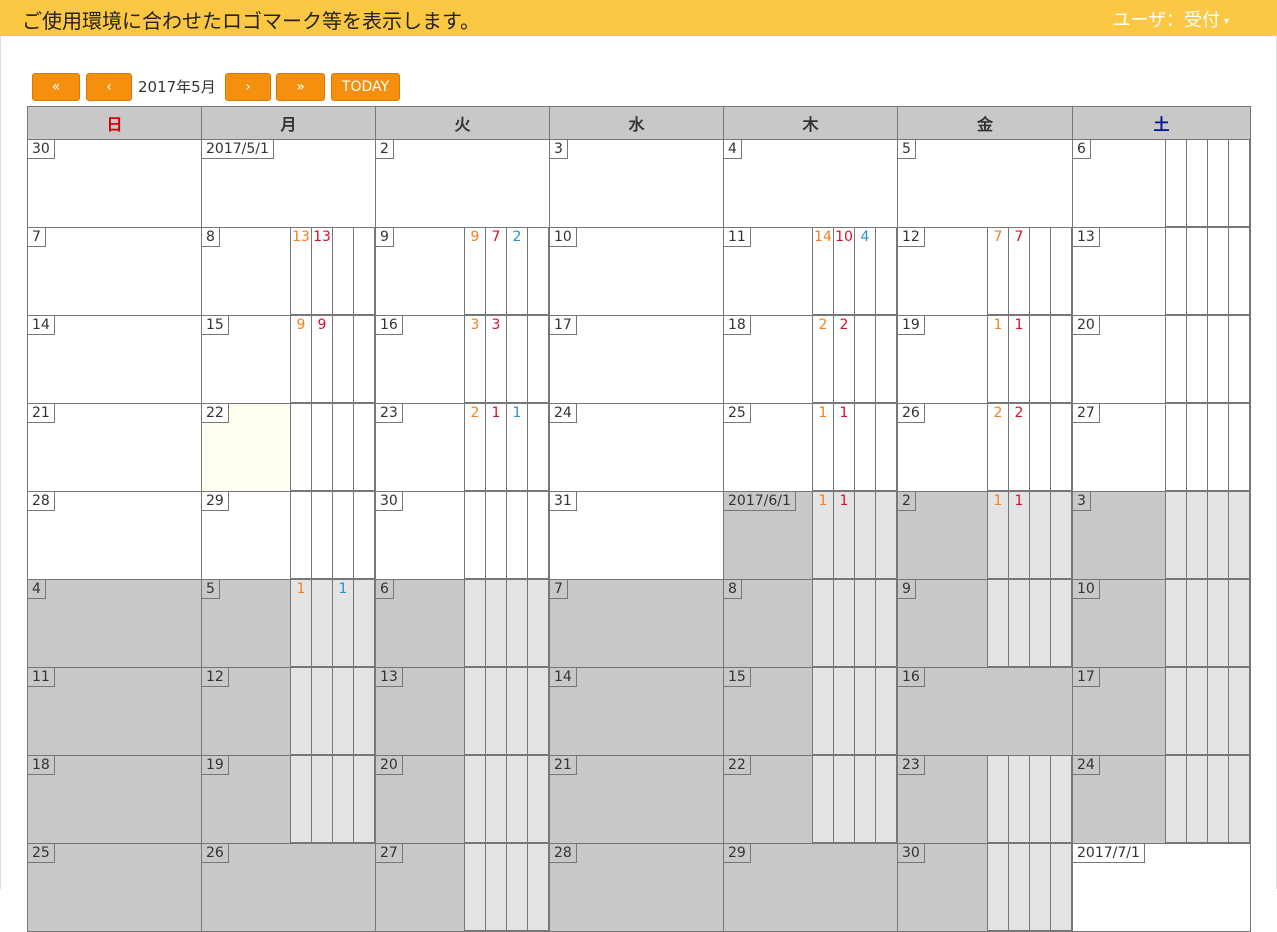 The image size is (1277, 932). I want to click on day-cell: 17, so click(636, 359).